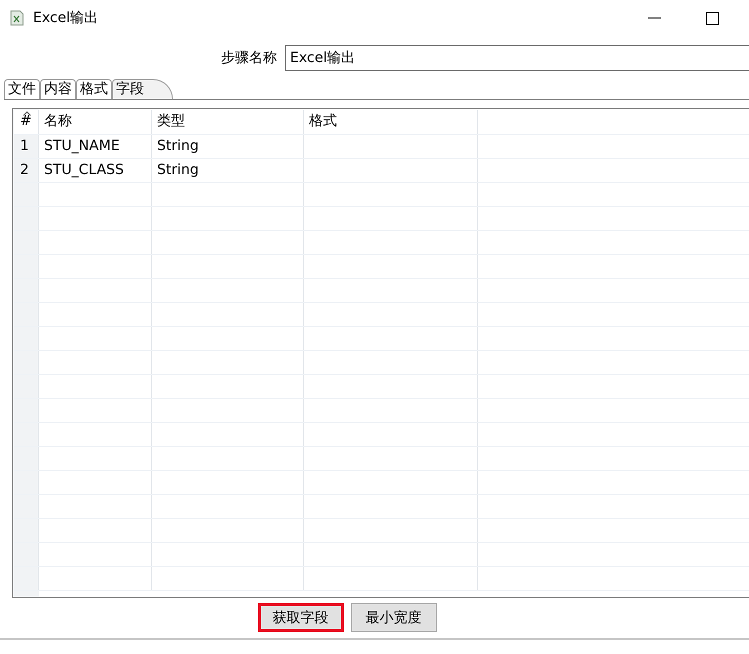  What do you see at coordinates (26, 122) in the screenshot?
I see `column-header: #` at bounding box center [26, 122].